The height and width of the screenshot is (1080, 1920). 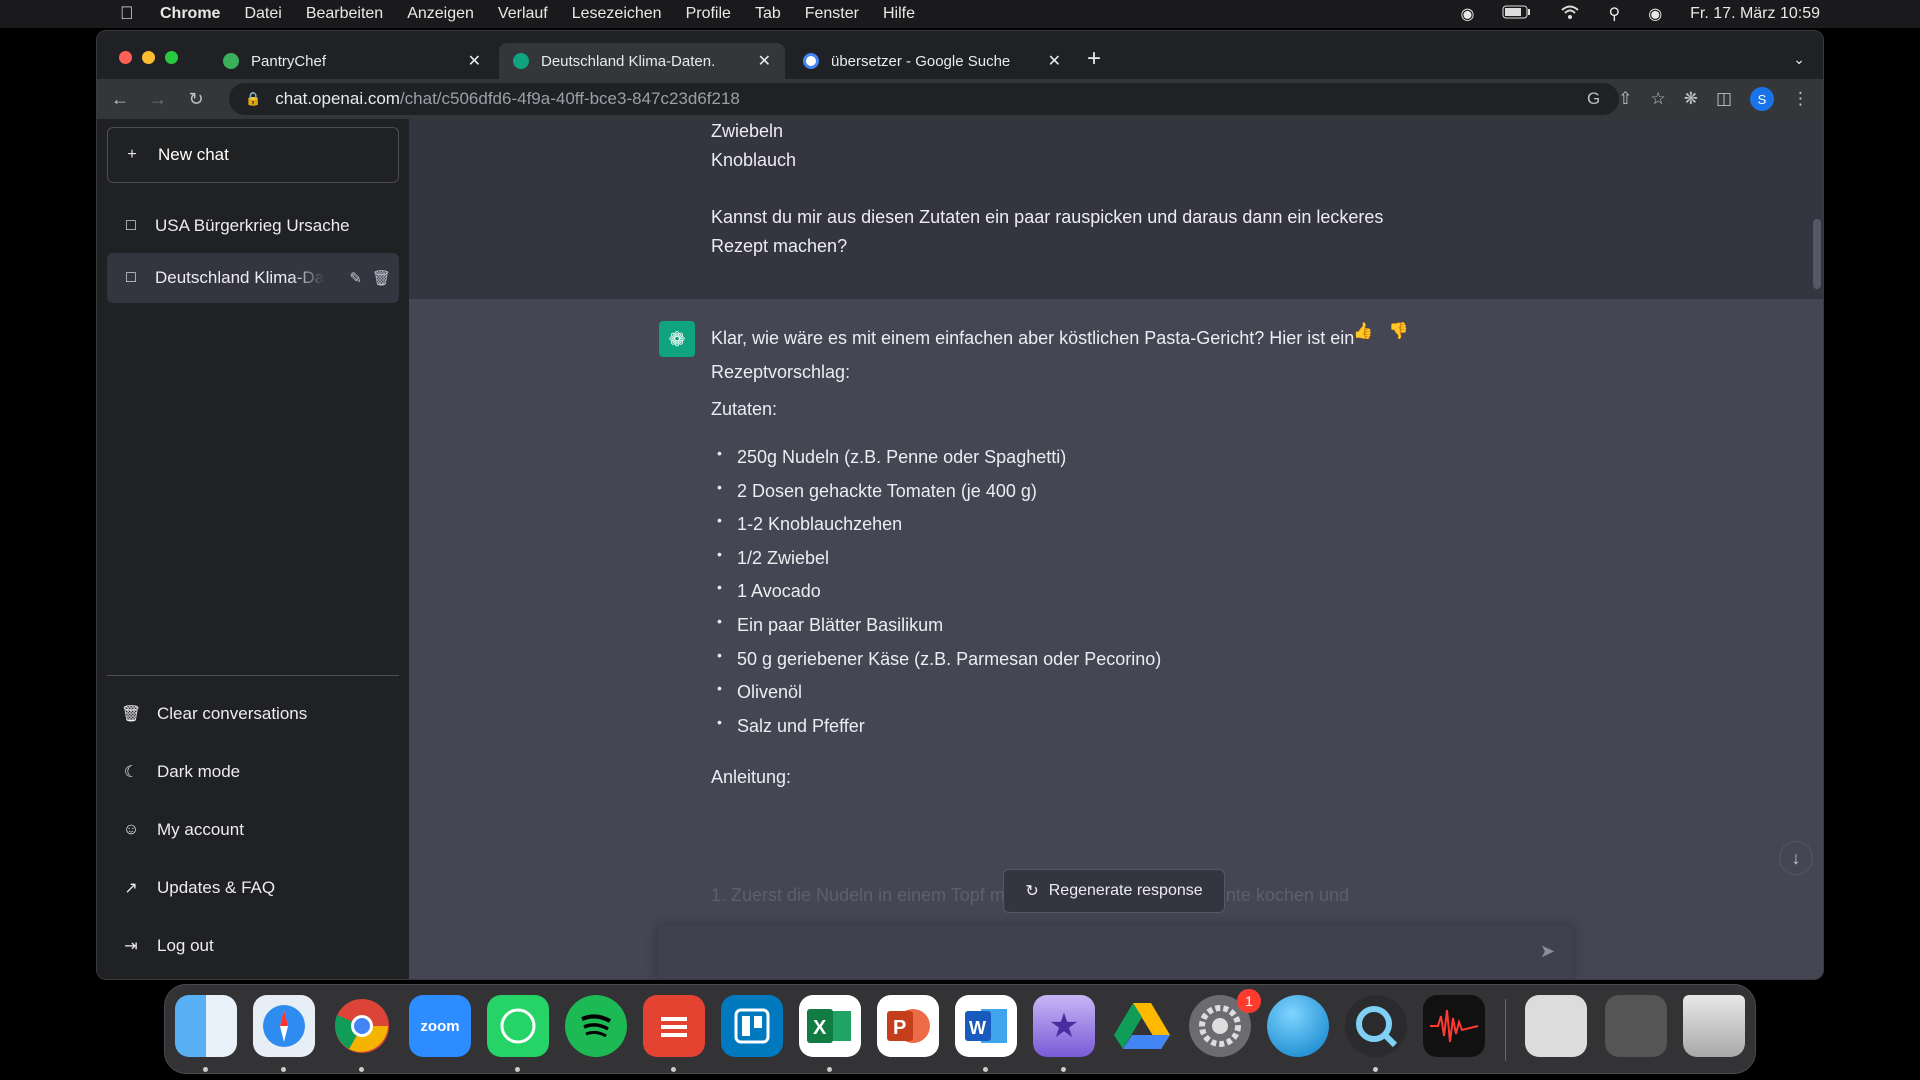 I want to click on menu-verlauf: Verlauf, so click(x=523, y=14).